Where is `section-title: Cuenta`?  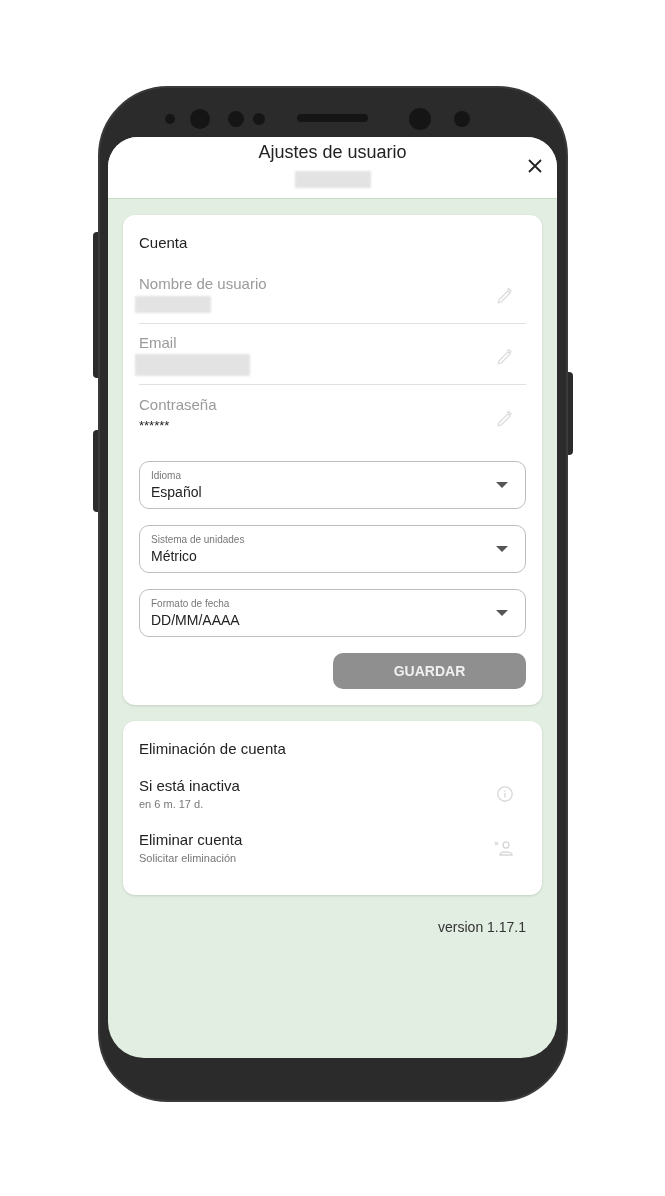
section-title: Cuenta is located at coordinates (164, 243).